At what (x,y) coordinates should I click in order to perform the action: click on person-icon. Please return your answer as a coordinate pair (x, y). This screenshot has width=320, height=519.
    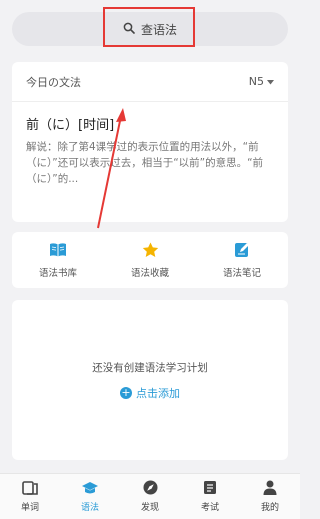
    Looking at the image, I should click on (270, 489).